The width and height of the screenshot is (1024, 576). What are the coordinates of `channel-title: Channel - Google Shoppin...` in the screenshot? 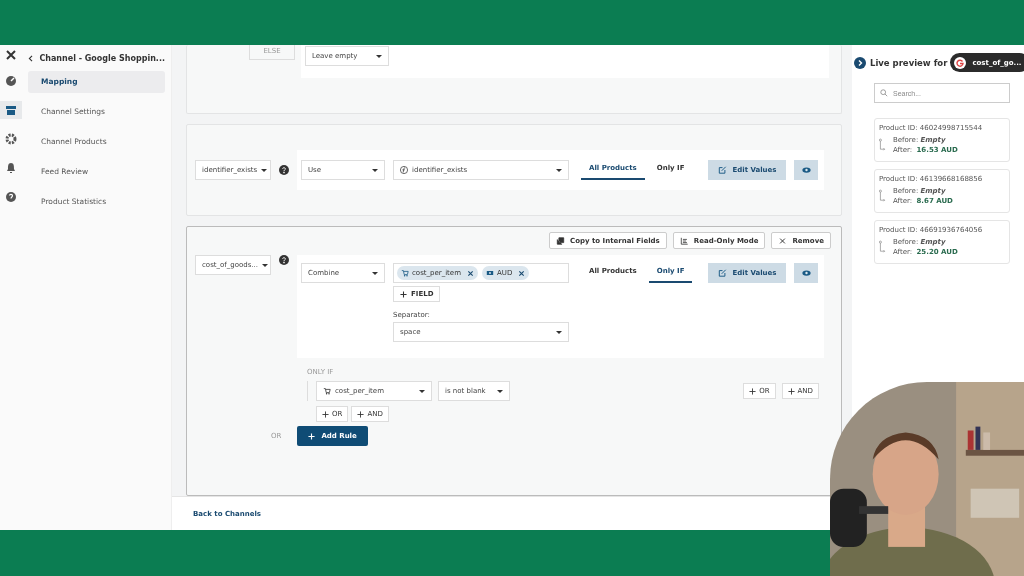 It's located at (102, 58).